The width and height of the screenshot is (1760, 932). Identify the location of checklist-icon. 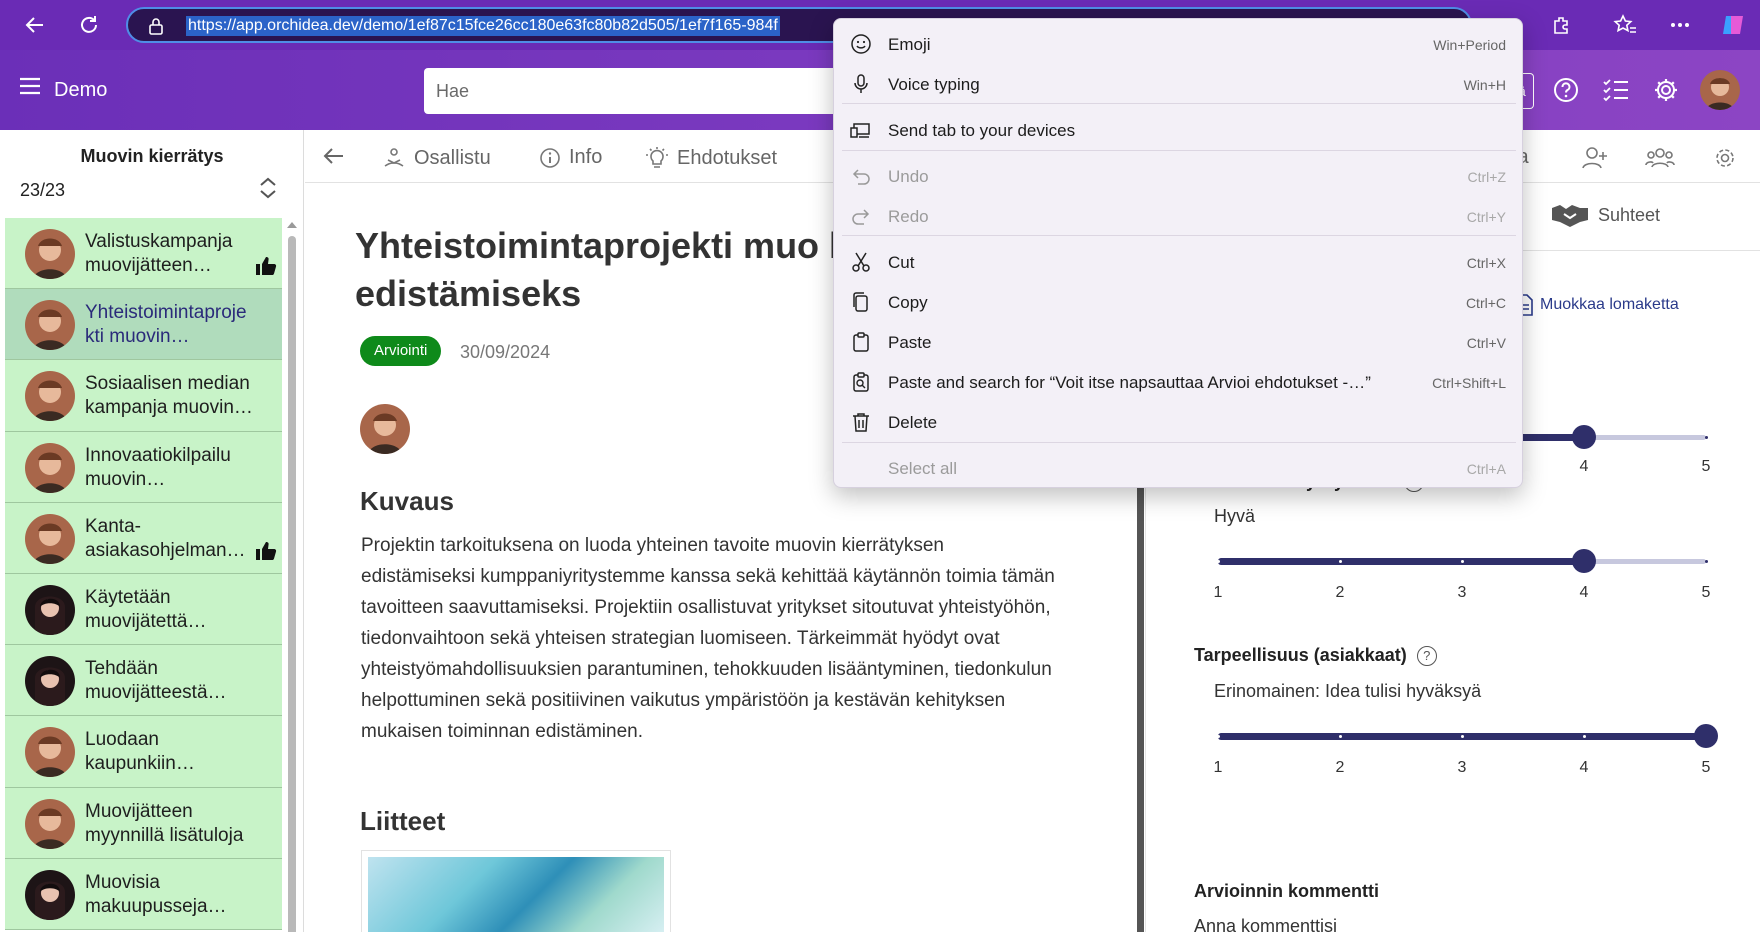
(1616, 90).